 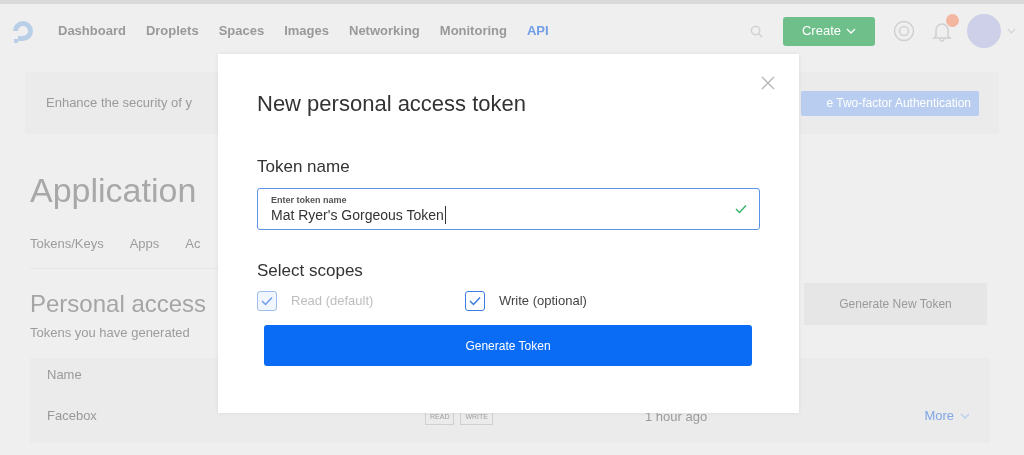 I want to click on field-value: Mat Ryer's Gorgeous Token, so click(x=358, y=214).